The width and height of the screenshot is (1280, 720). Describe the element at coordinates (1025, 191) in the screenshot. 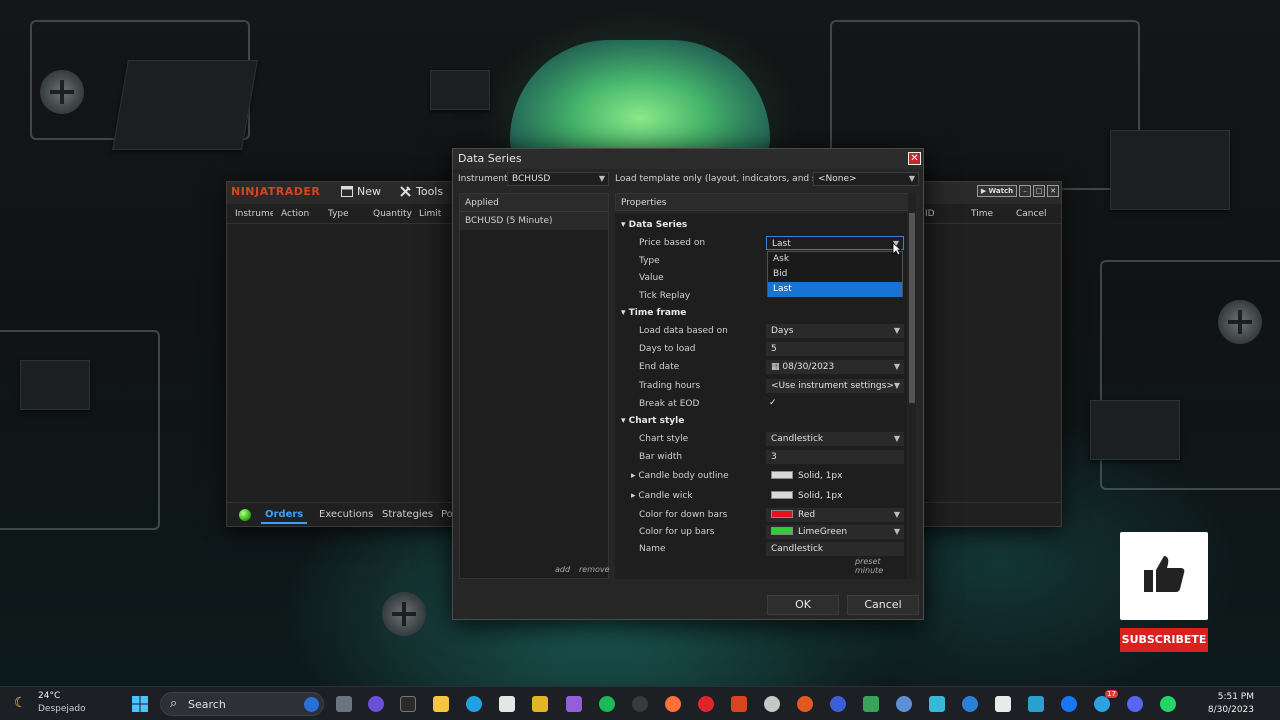

I see `minimize-button: –` at that location.